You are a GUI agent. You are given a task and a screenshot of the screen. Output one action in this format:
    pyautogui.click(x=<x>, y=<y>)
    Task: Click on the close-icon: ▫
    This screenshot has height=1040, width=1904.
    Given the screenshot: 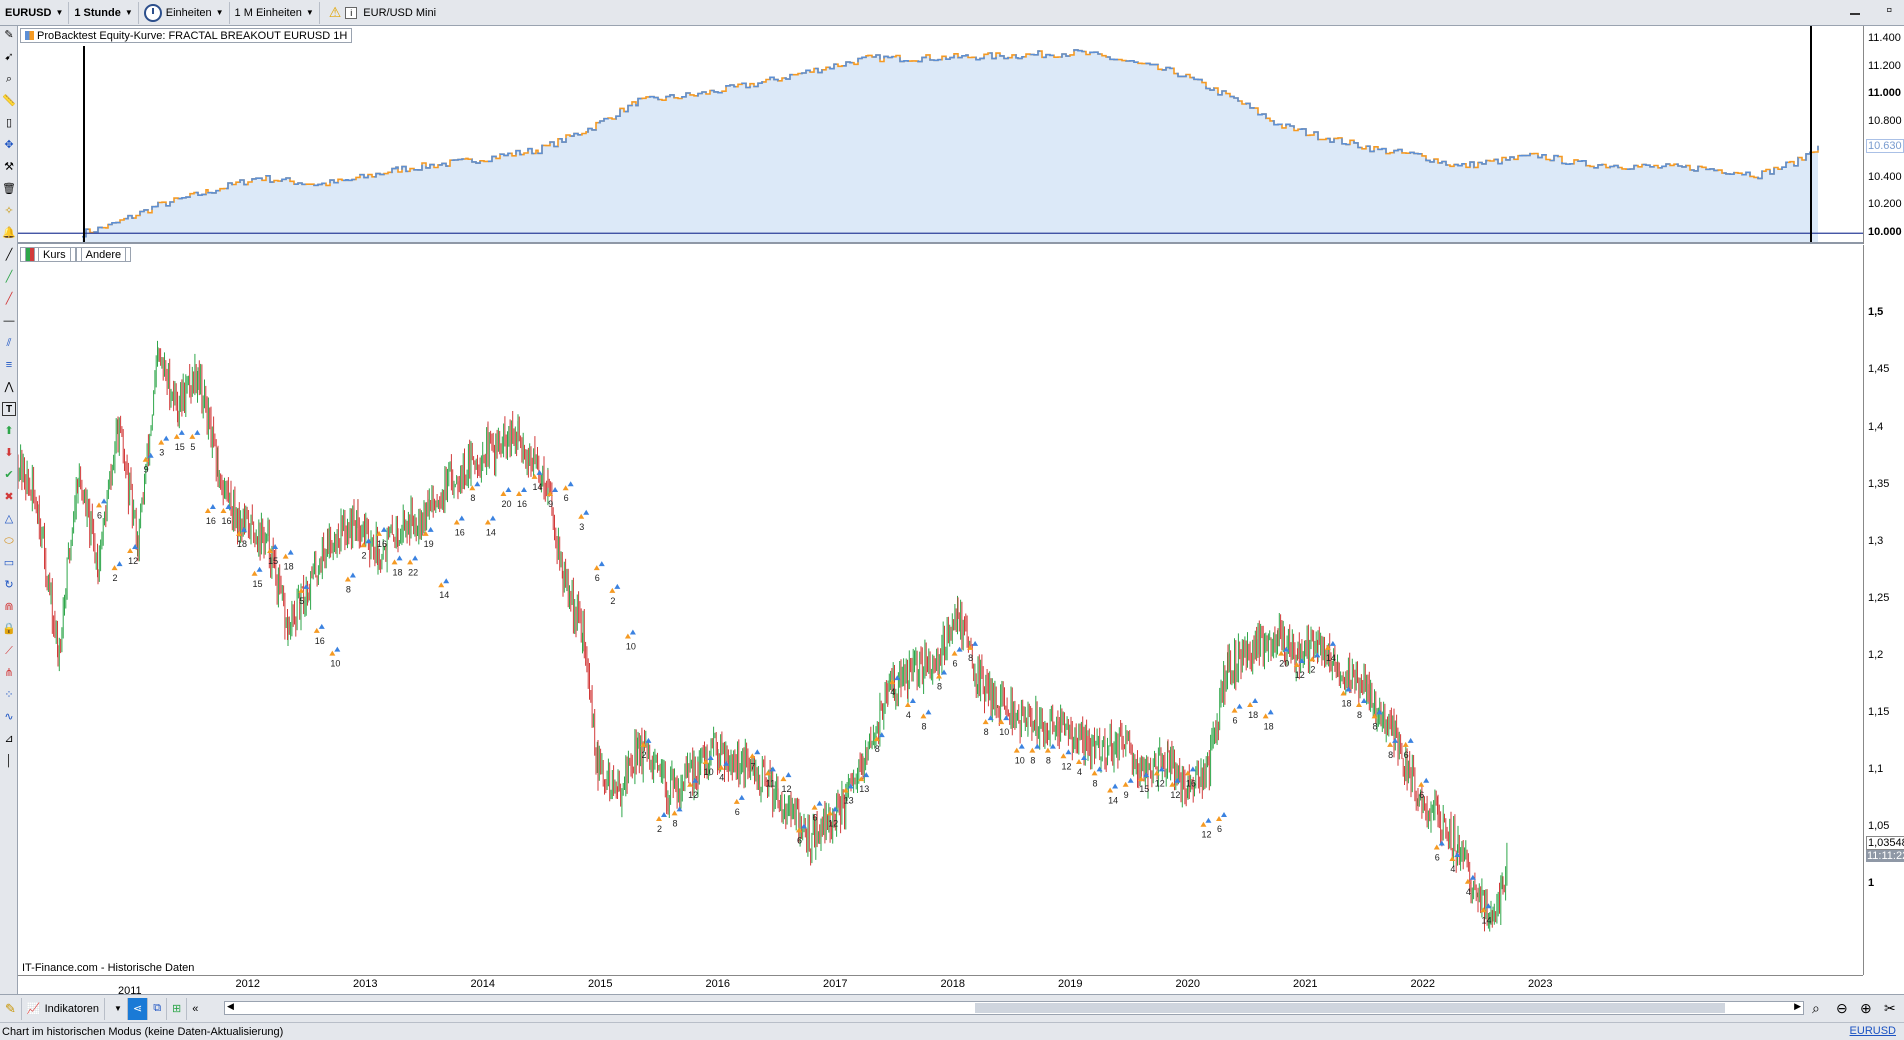 What is the action you would take?
    pyautogui.click(x=1889, y=11)
    